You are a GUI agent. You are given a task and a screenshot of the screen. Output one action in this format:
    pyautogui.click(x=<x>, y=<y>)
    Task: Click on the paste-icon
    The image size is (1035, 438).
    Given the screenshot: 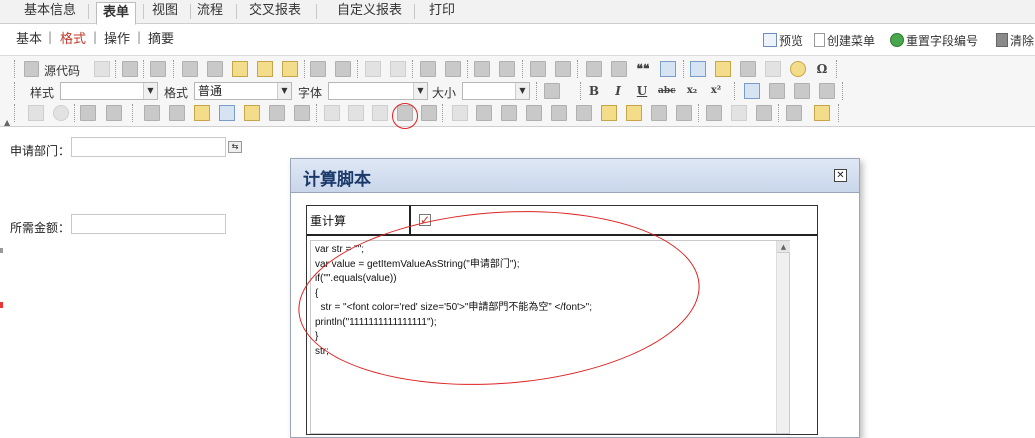 What is the action you would take?
    pyautogui.click(x=240, y=69)
    